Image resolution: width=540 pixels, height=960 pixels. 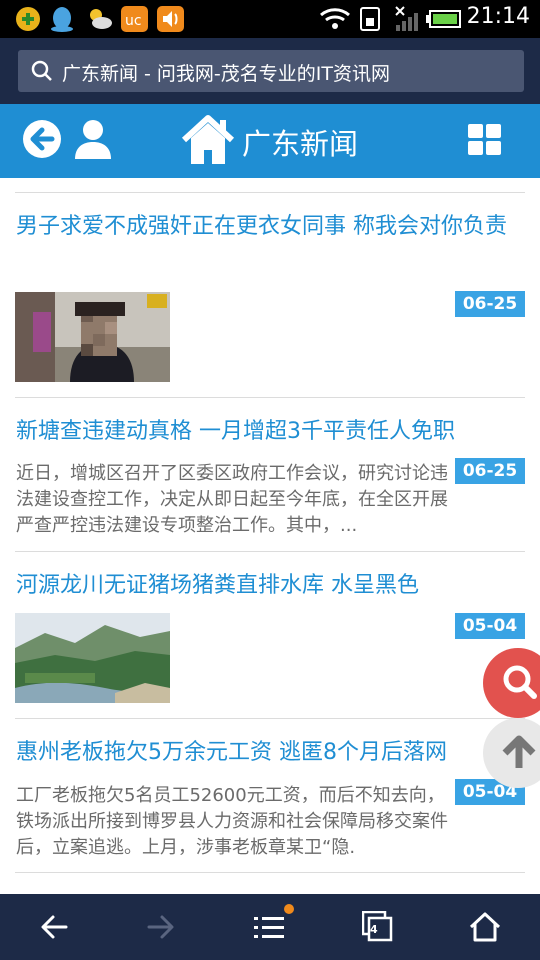 I want to click on tabs-icon, so click(x=378, y=927).